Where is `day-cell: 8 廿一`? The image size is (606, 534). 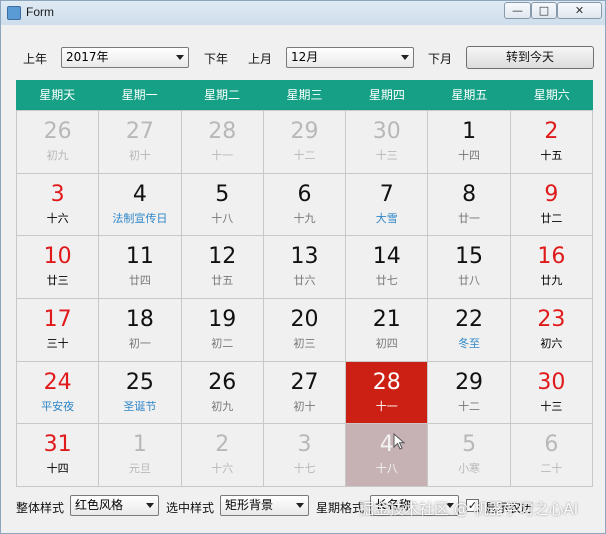 day-cell: 8 廿一 is located at coordinates (469, 205).